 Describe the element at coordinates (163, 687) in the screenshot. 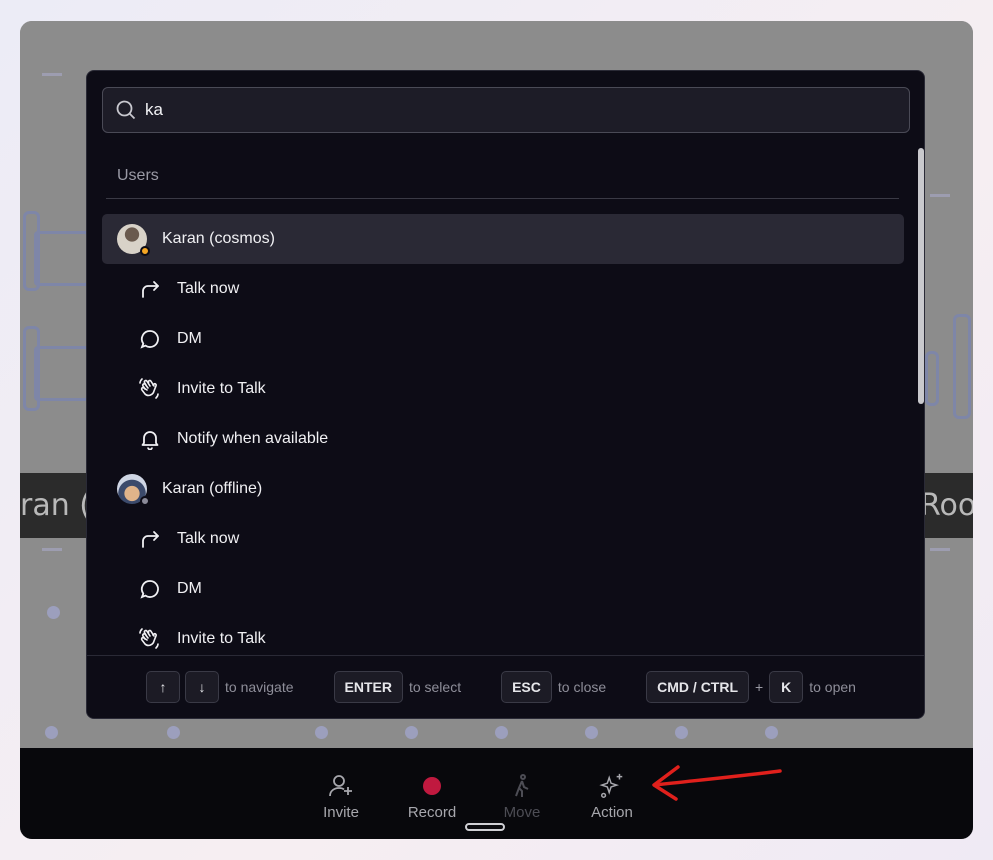

I see `up-key: ↑` at that location.